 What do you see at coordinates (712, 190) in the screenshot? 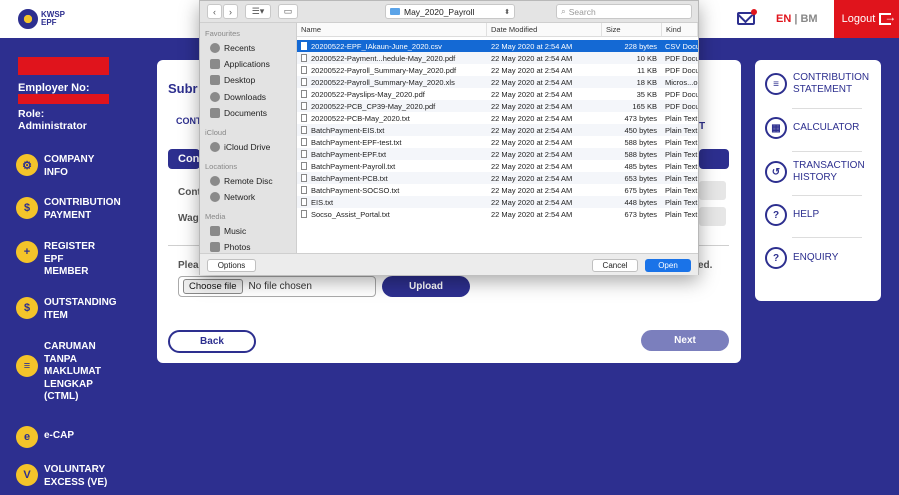
I see `contribution-field` at bounding box center [712, 190].